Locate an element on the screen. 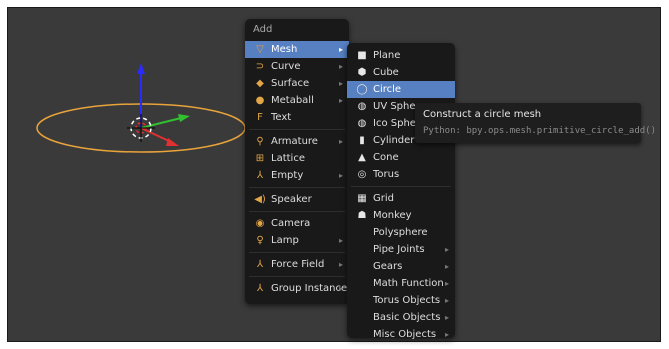 The width and height of the screenshot is (669, 349). uv-sphere-icon: ◍ is located at coordinates (362, 106).